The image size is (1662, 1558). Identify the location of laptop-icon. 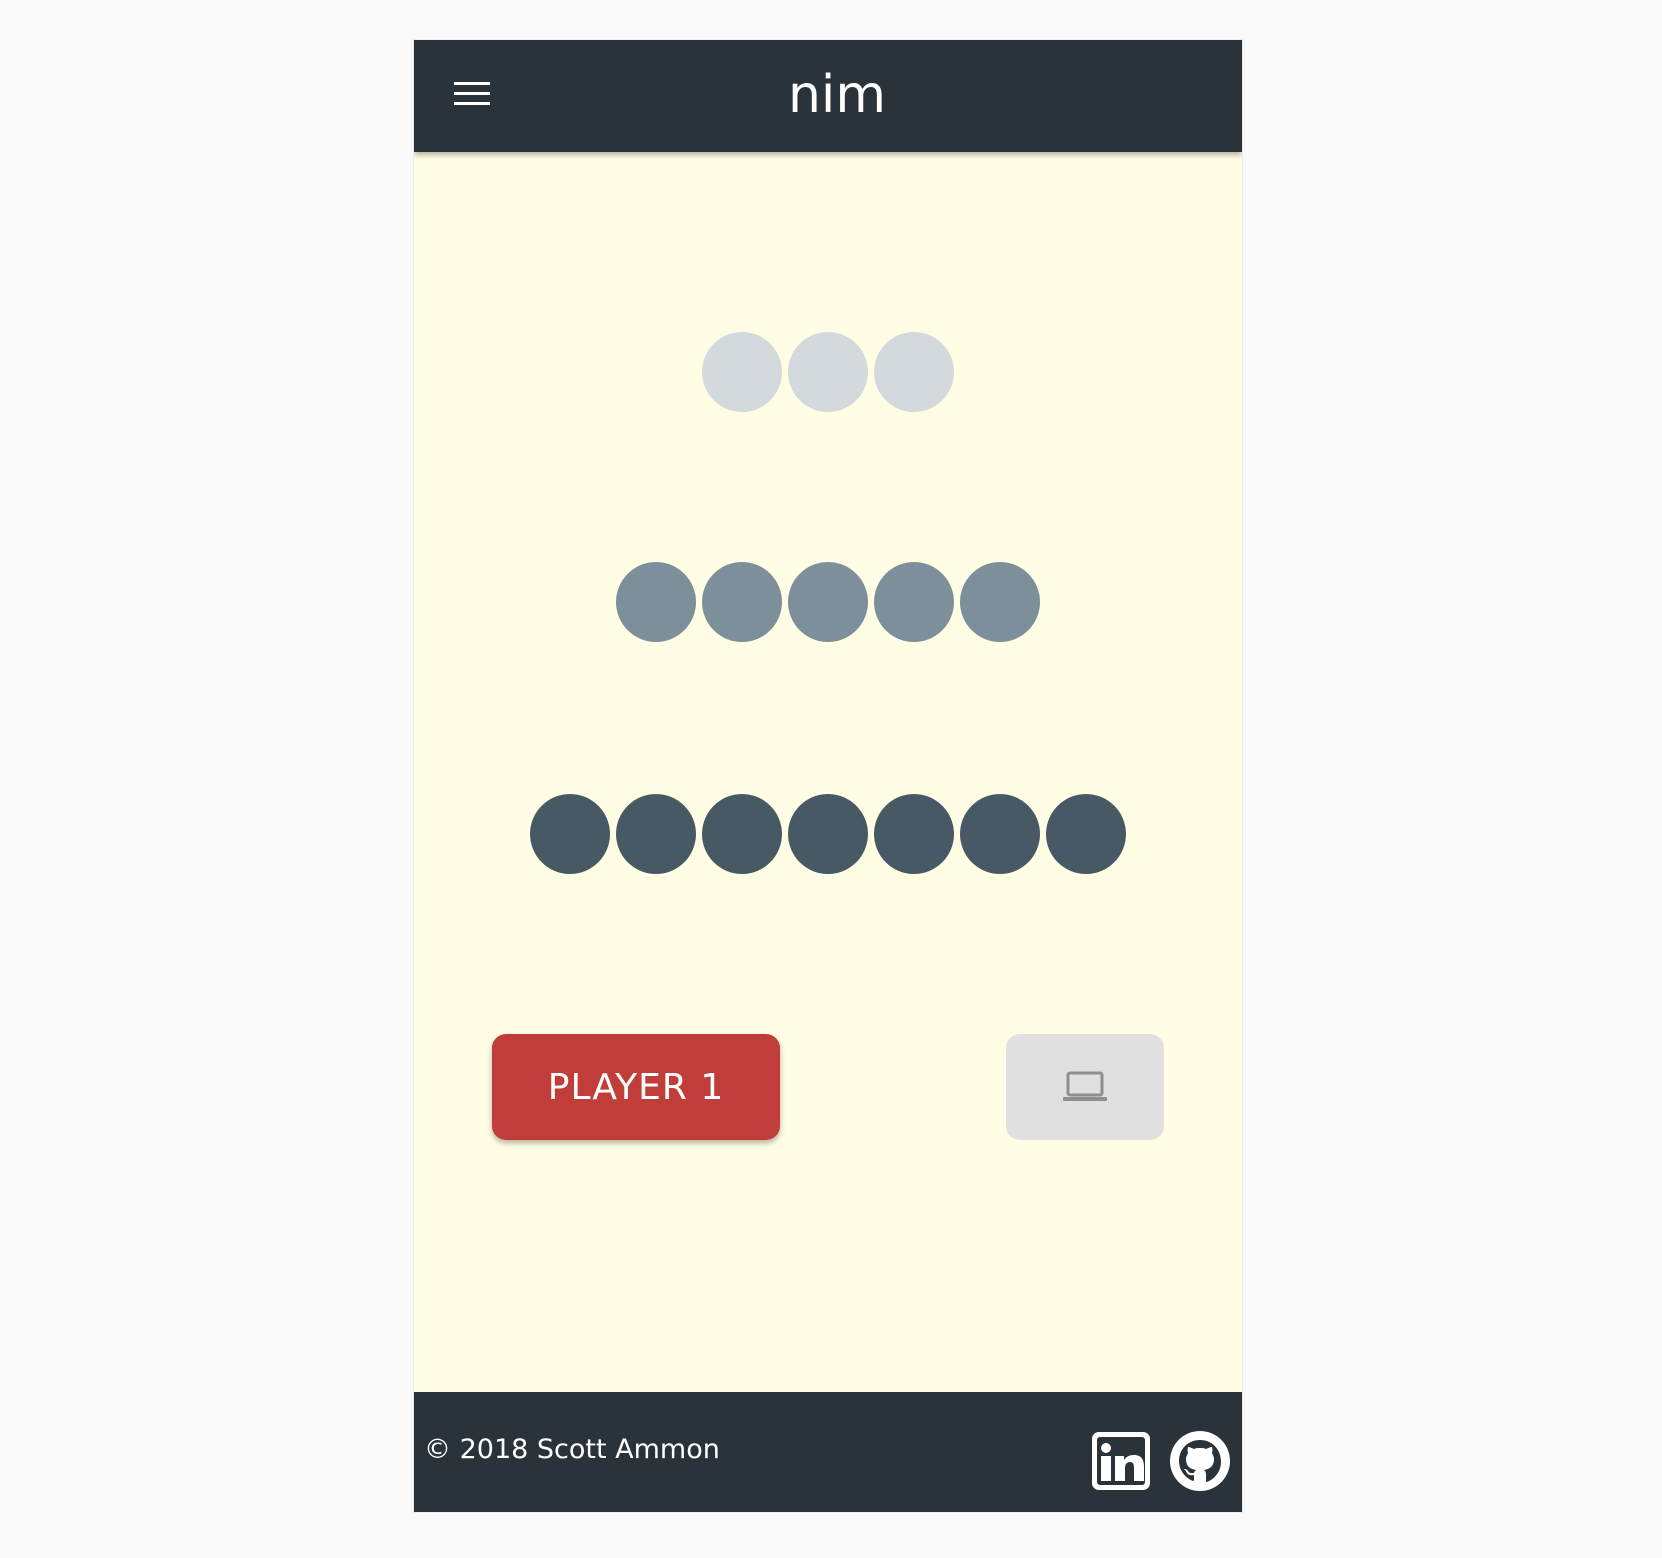
(1085, 1086).